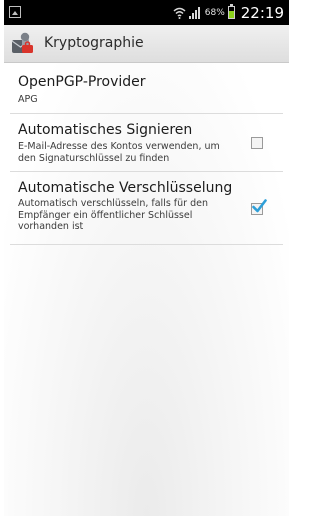 The width and height of the screenshot is (320, 516). What do you see at coordinates (23, 44) in the screenshot?
I see `app-icon` at bounding box center [23, 44].